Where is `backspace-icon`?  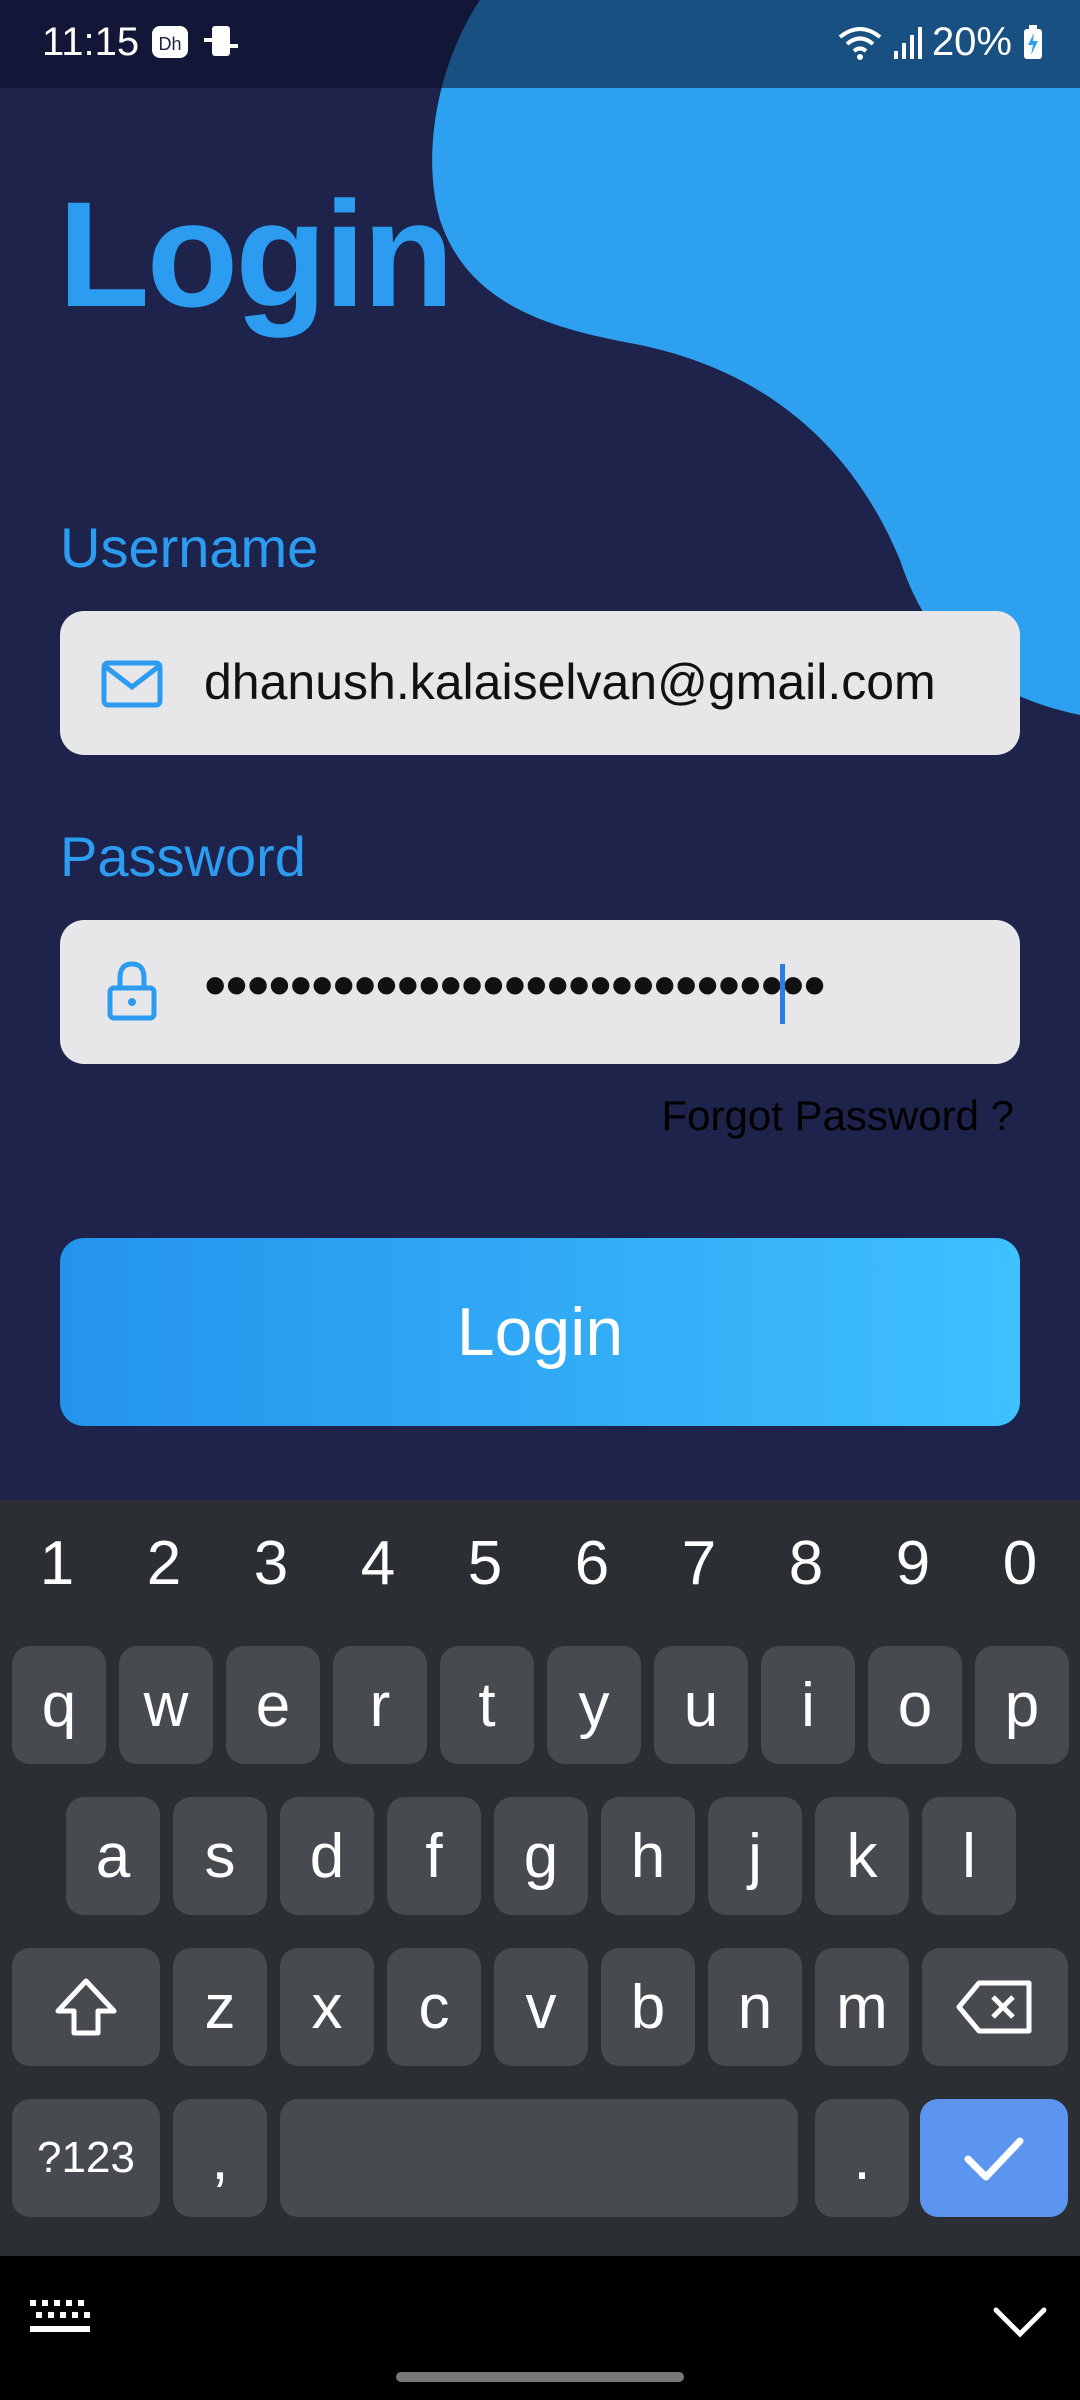
backspace-icon is located at coordinates (994, 2007).